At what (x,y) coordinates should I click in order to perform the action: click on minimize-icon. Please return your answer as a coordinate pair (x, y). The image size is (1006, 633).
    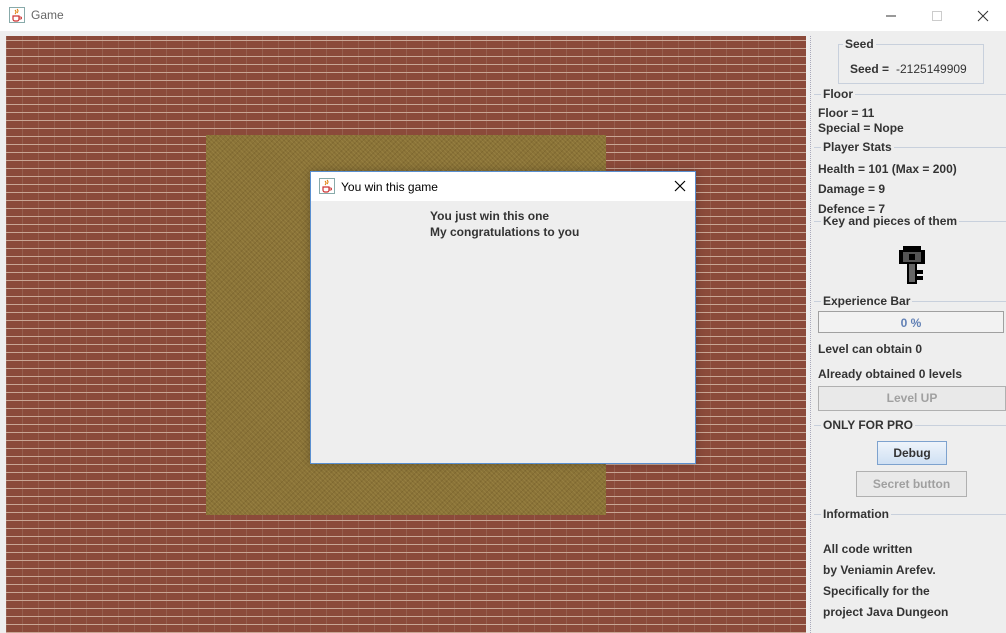
    Looking at the image, I should click on (891, 16).